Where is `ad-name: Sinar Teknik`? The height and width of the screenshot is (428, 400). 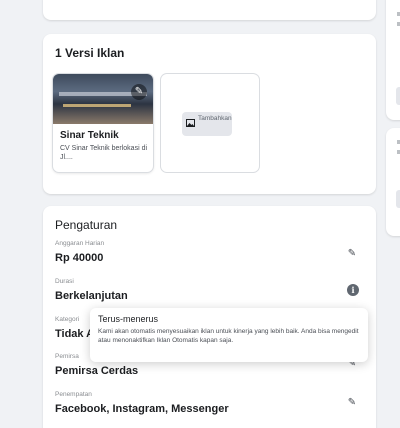 ad-name: Sinar Teknik is located at coordinates (89, 135).